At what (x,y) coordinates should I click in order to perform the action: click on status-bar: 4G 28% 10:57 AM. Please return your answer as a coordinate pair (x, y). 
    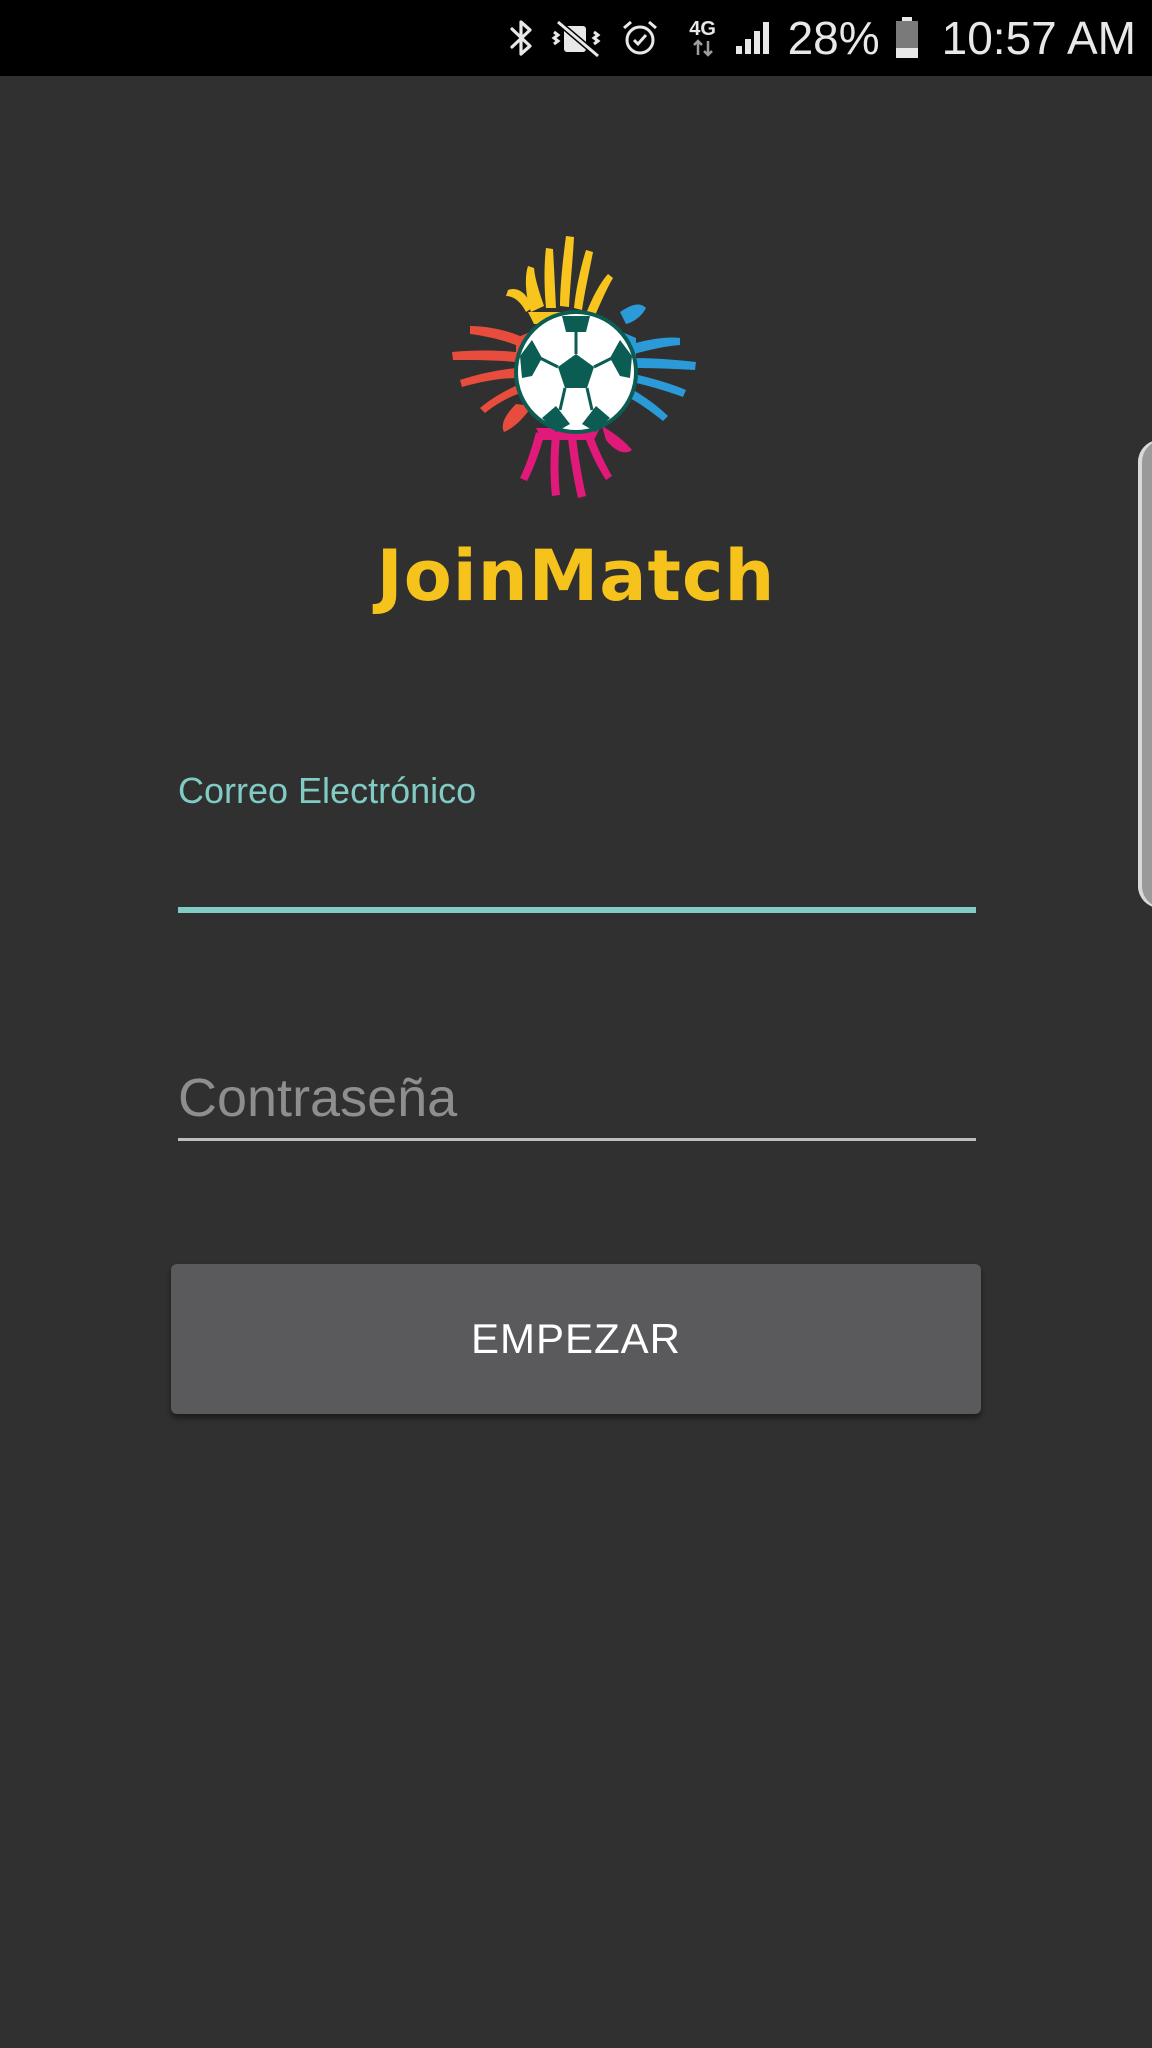
    Looking at the image, I should click on (576, 38).